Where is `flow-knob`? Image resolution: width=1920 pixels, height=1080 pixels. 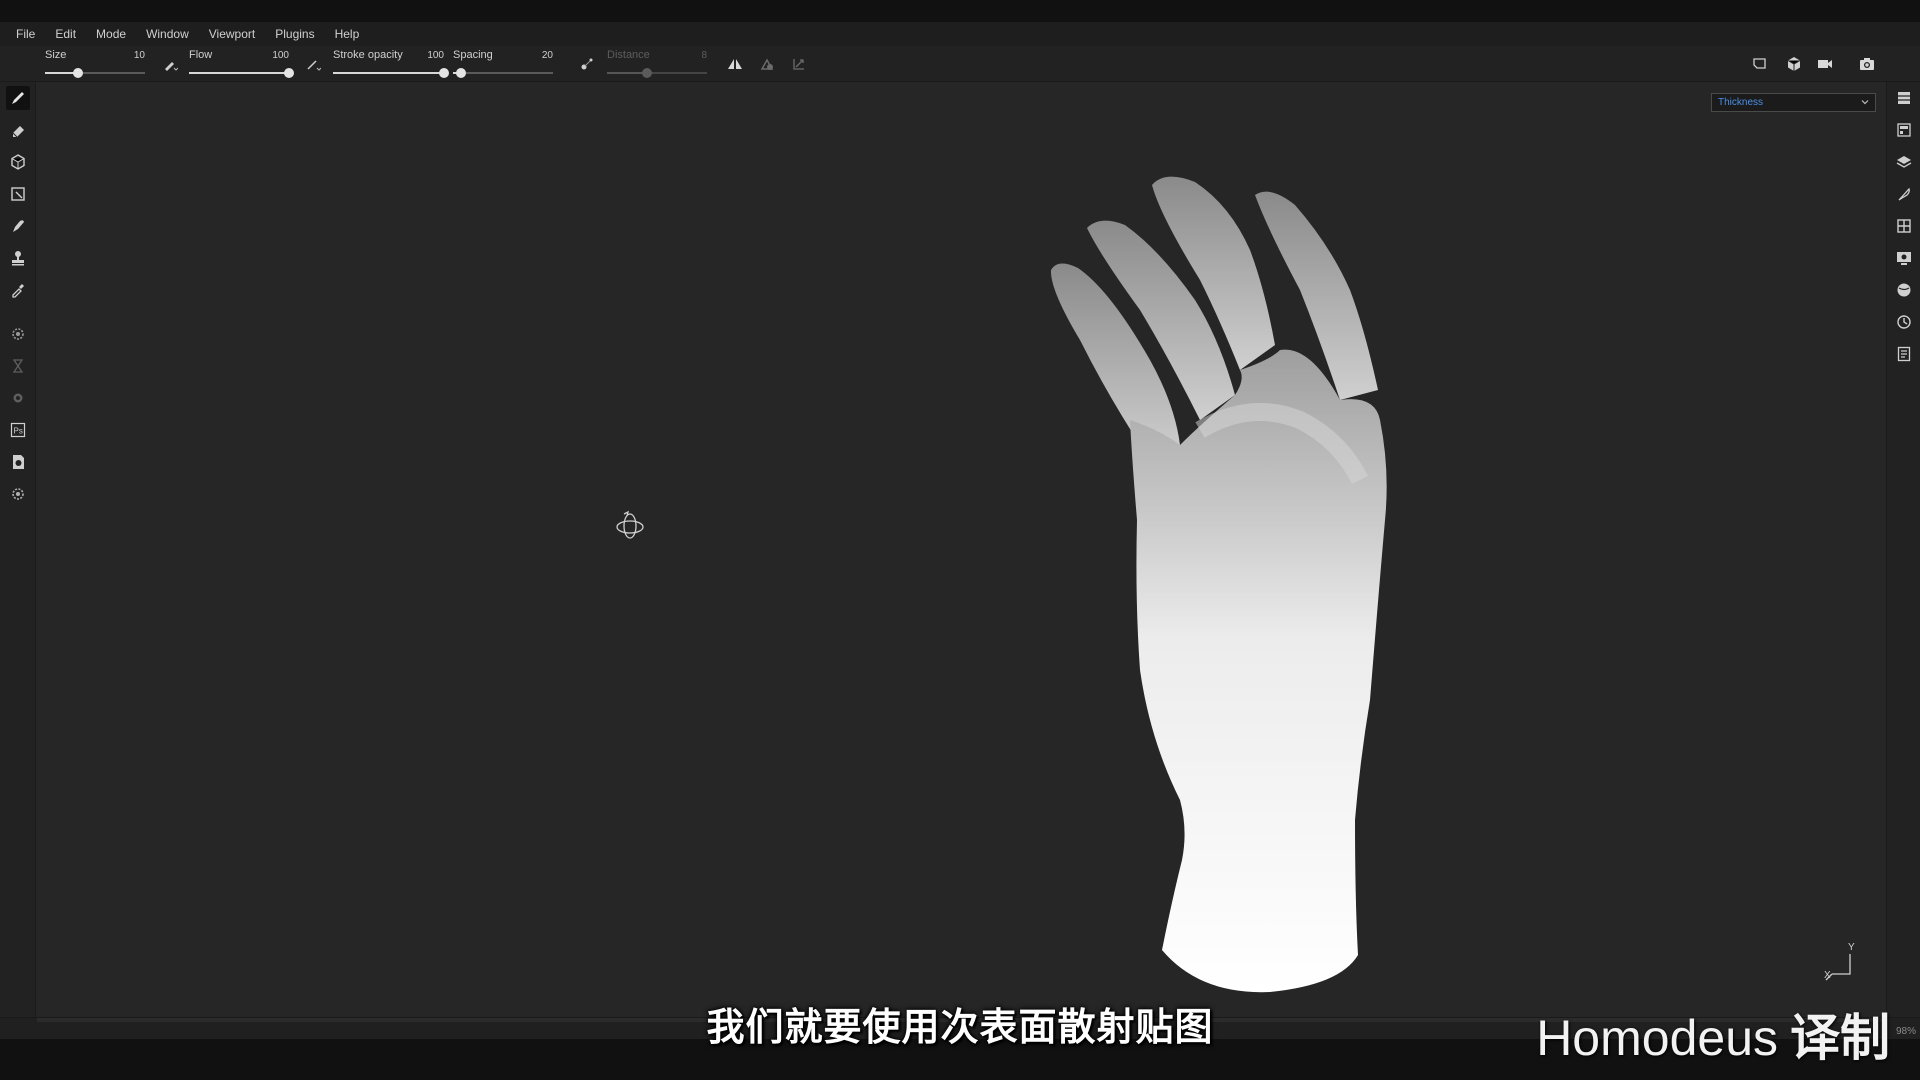
flow-knob is located at coordinates (289, 73).